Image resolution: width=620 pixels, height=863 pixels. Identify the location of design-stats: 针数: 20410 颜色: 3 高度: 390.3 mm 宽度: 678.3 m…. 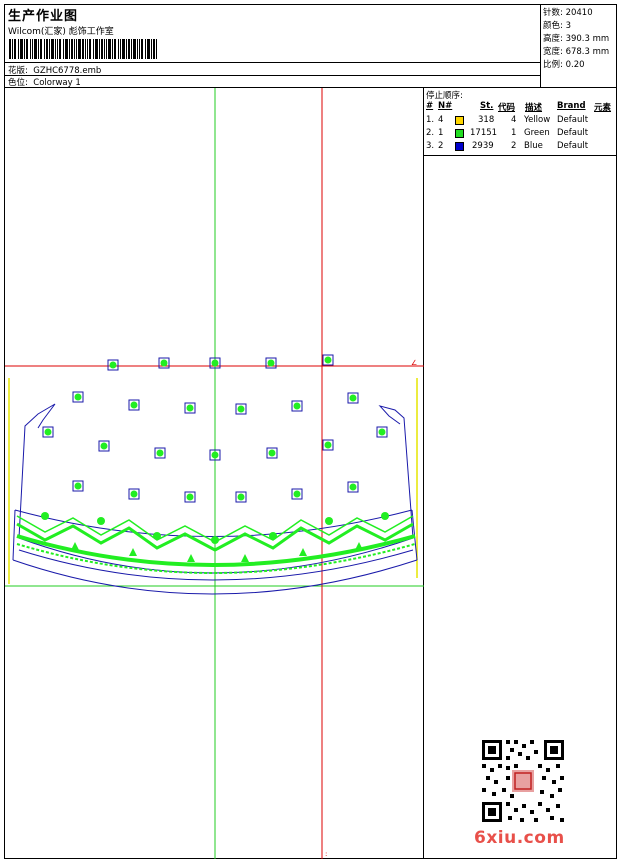
(578, 46).